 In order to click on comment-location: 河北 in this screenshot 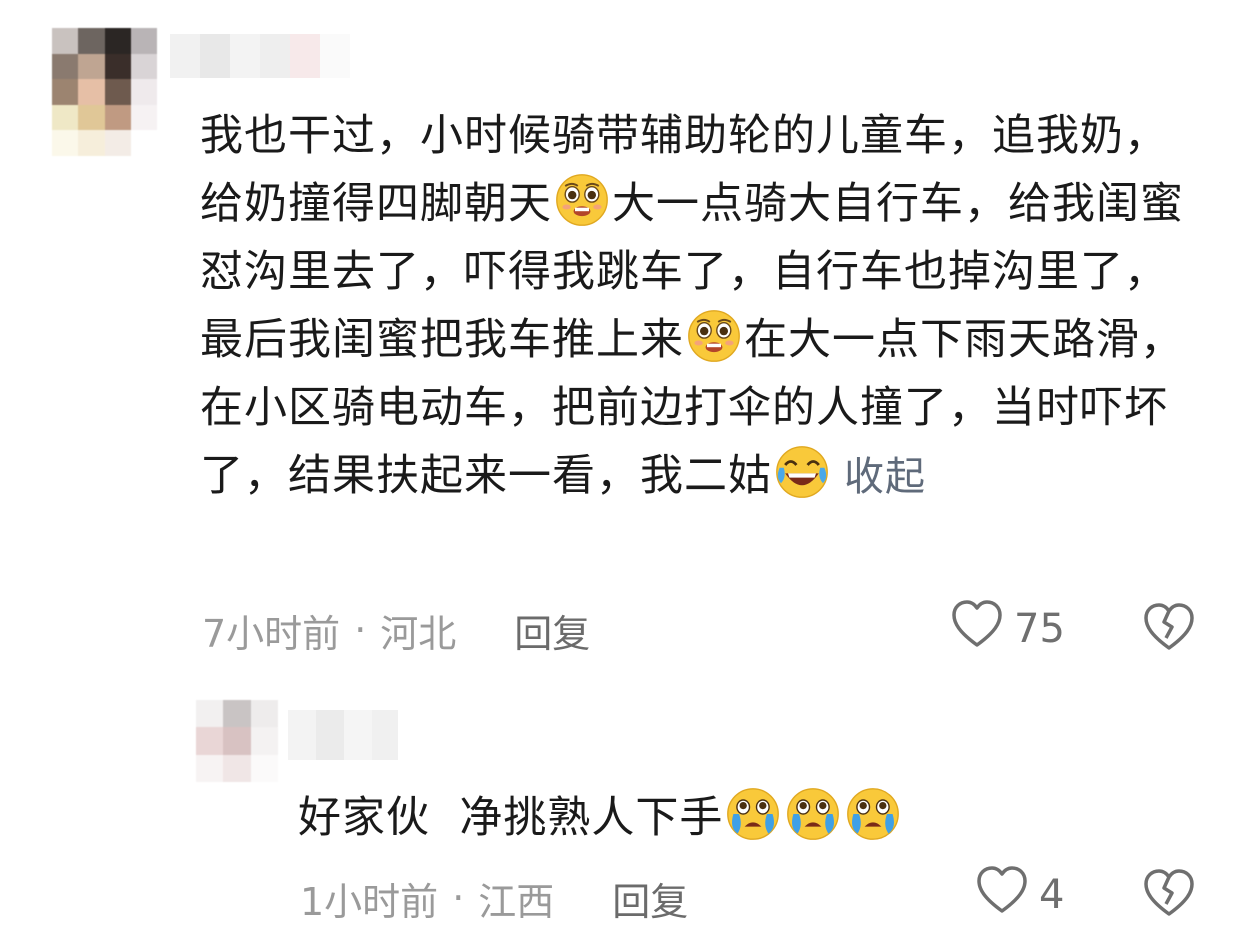, I will do `click(418, 633)`.